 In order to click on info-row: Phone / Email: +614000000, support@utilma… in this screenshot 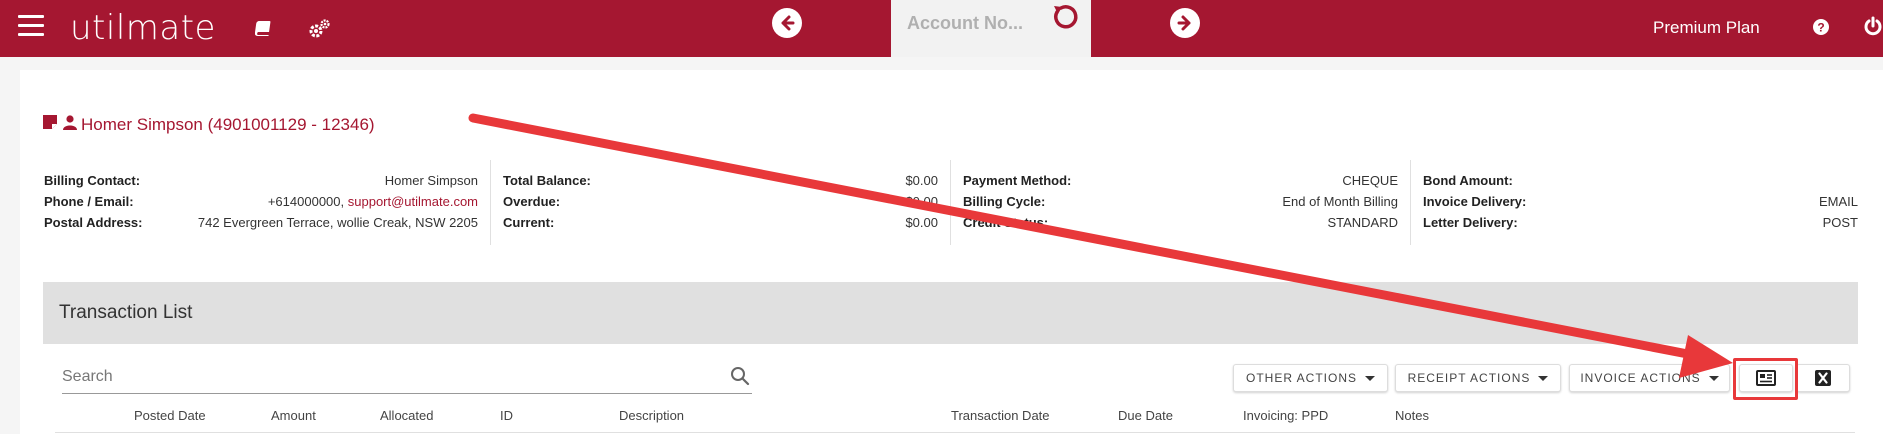, I will do `click(261, 201)`.